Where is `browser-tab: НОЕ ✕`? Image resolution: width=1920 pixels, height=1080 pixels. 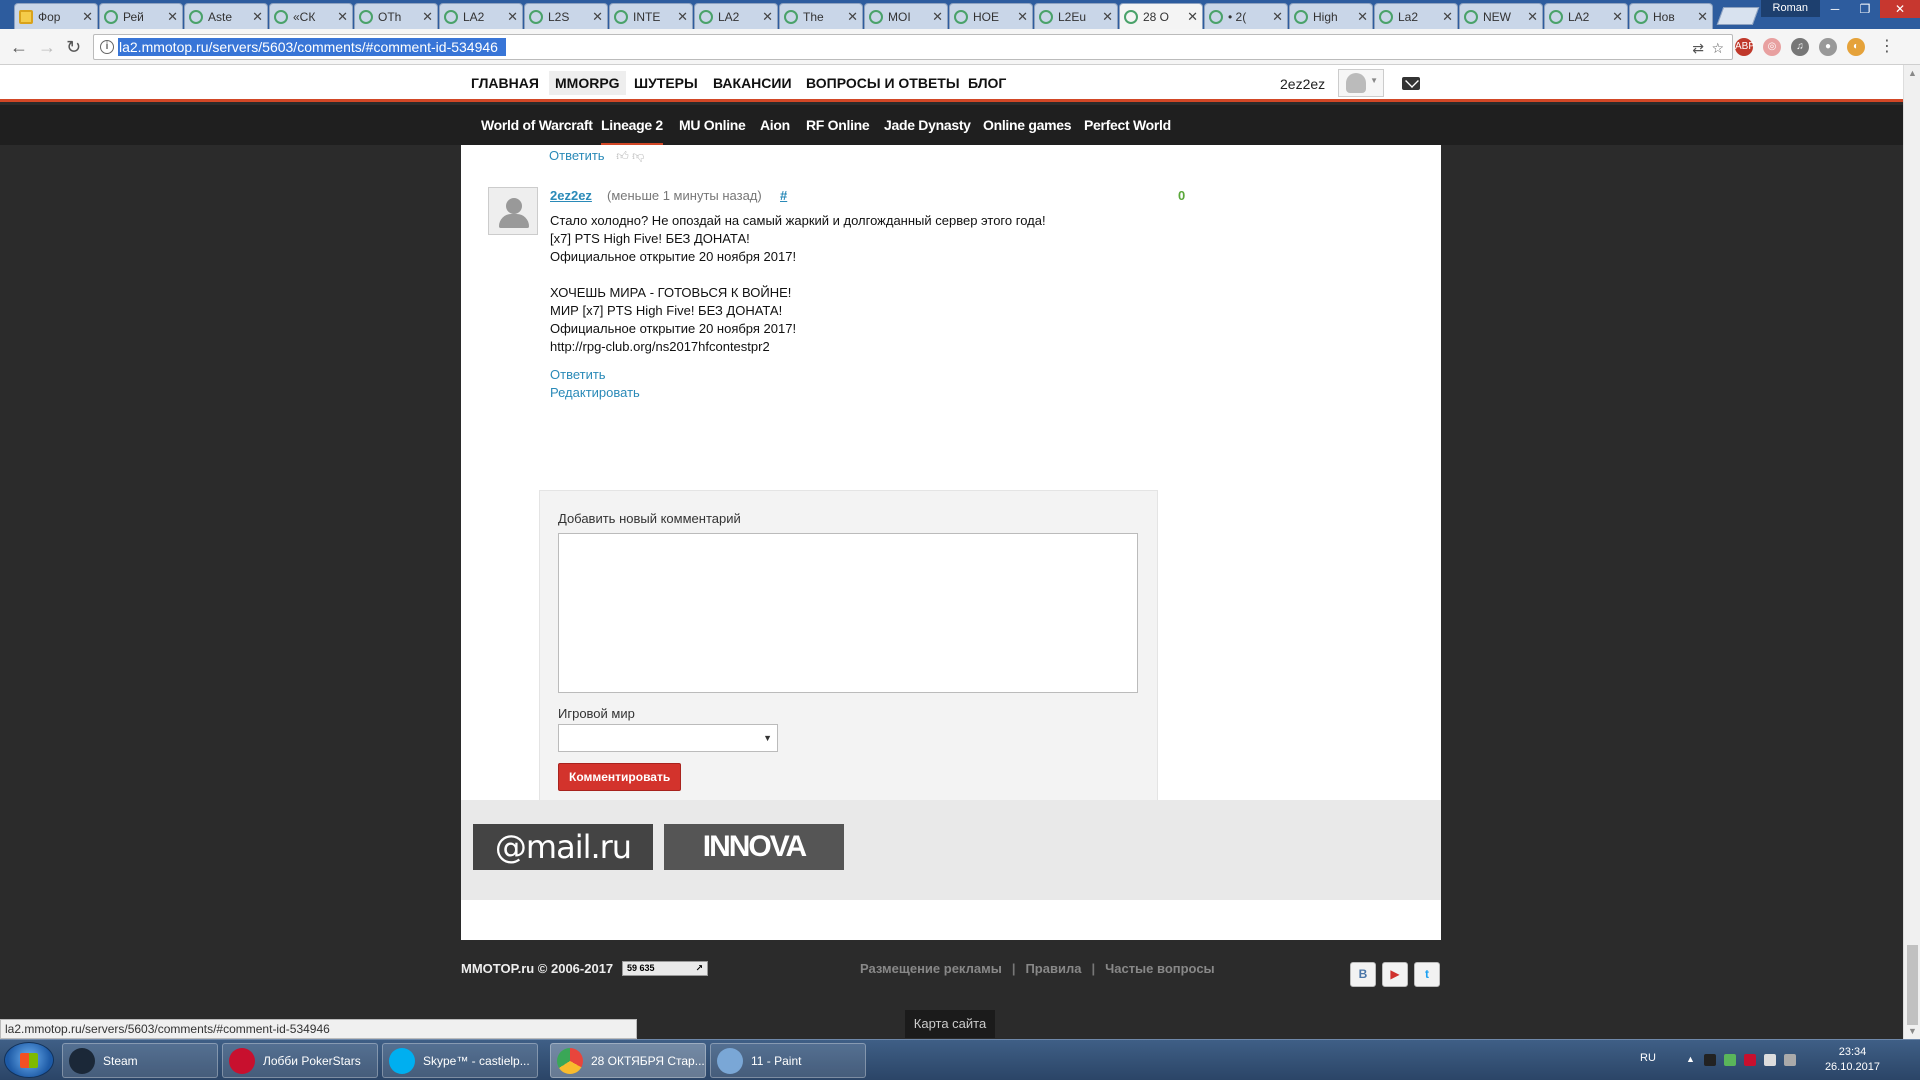 browser-tab: НОЕ ✕ is located at coordinates (991, 16).